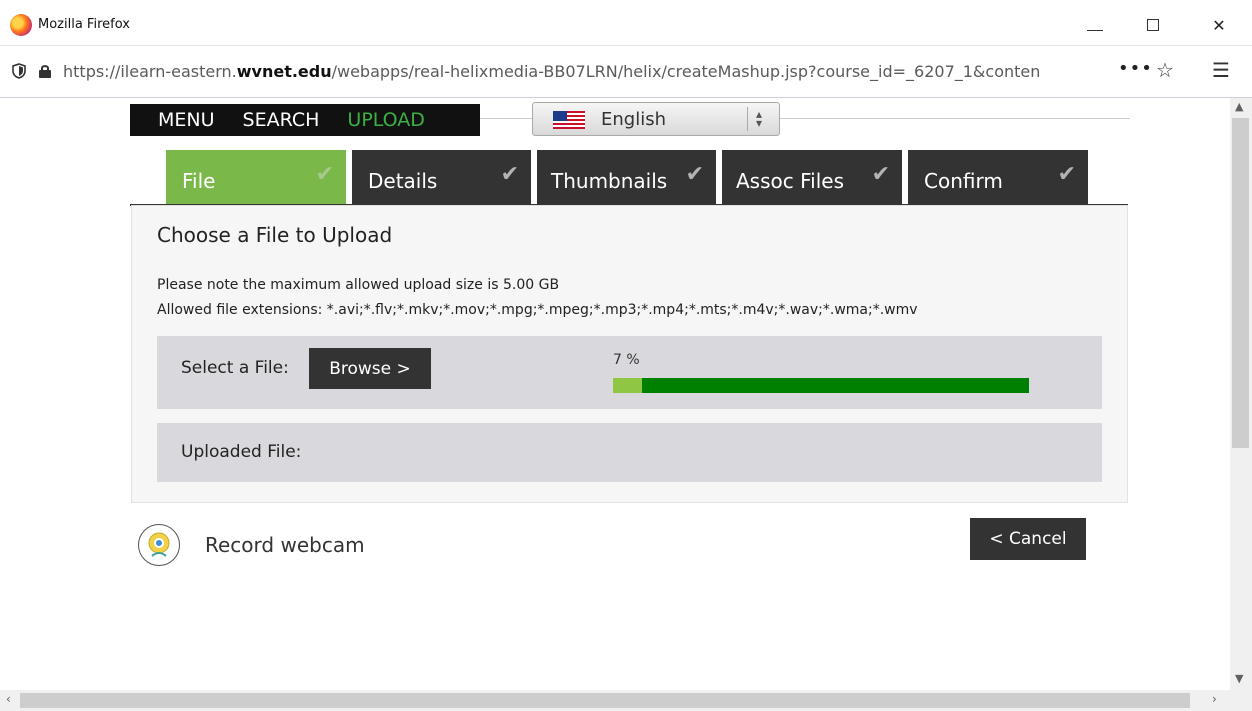 The image size is (1252, 711). What do you see at coordinates (963, 181) in the screenshot?
I see `tab-label: Confirm` at bounding box center [963, 181].